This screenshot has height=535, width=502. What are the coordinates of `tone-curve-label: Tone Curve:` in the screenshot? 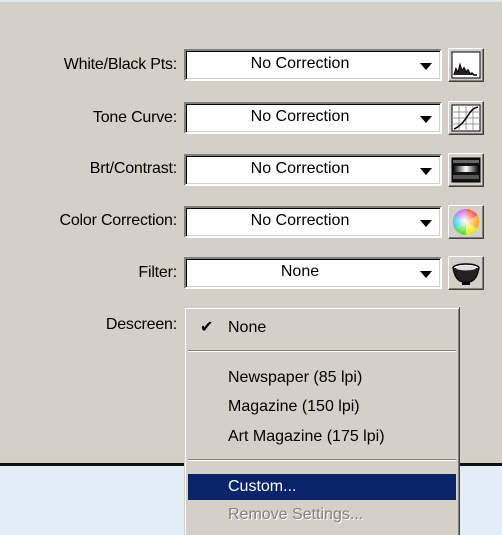 It's located at (134, 117).